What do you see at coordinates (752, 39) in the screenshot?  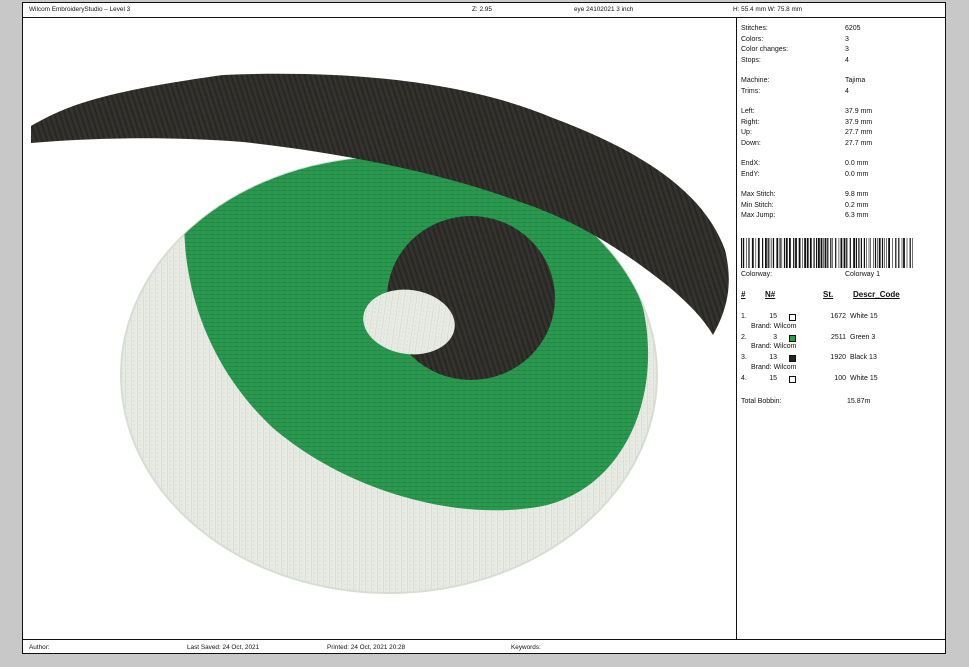 I see `stat-label: Colors:` at bounding box center [752, 39].